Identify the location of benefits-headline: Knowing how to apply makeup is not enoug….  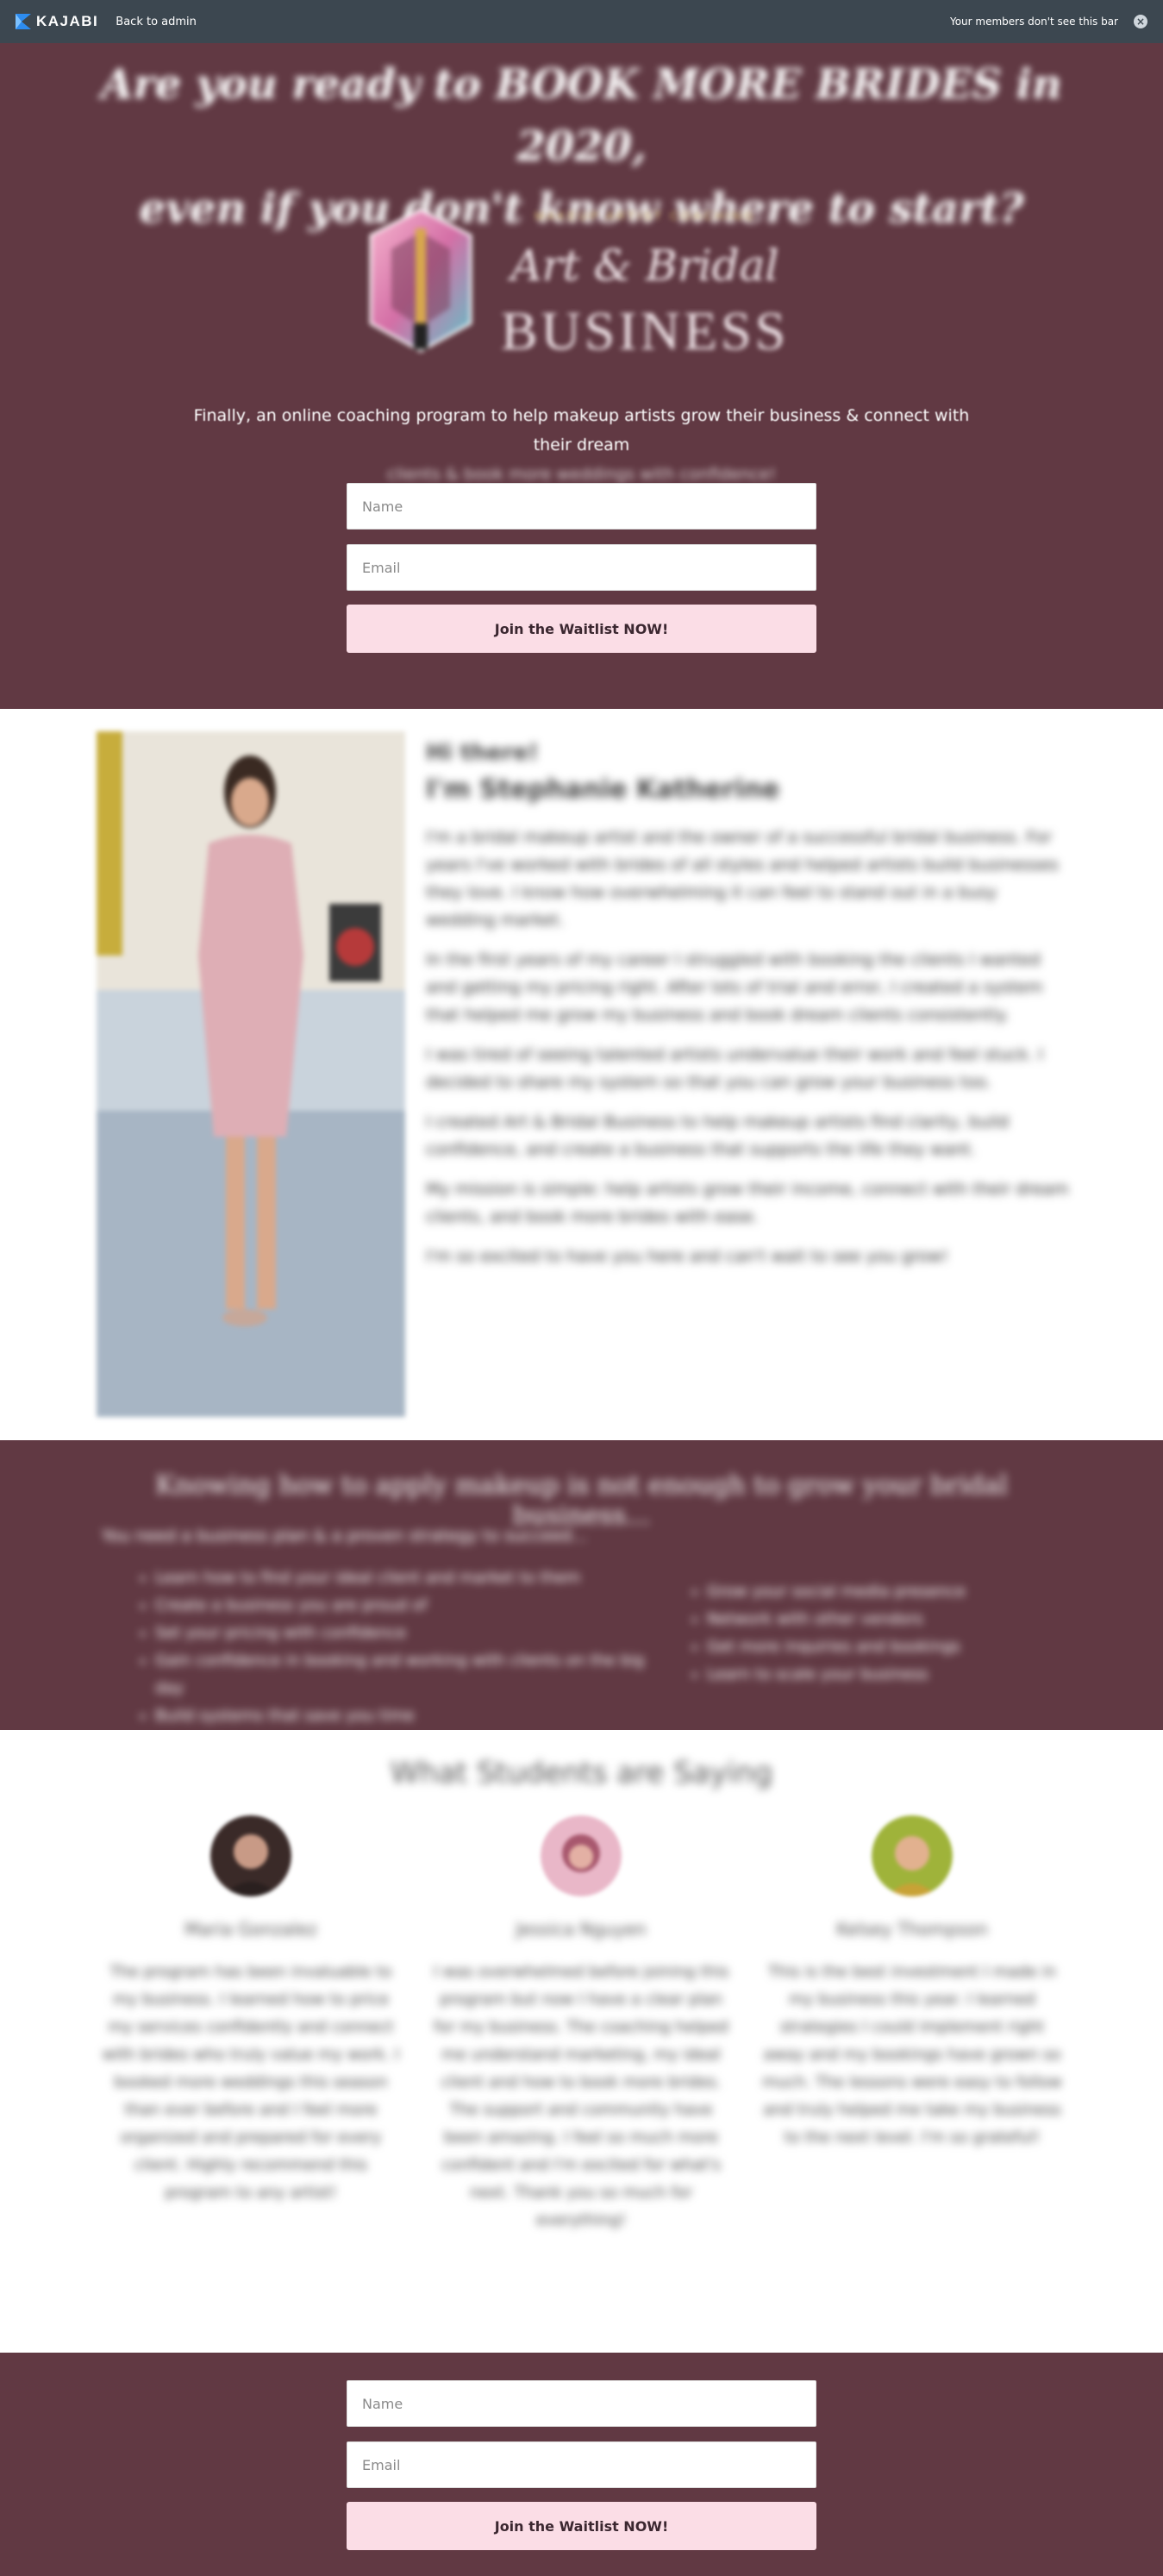
(581, 1500).